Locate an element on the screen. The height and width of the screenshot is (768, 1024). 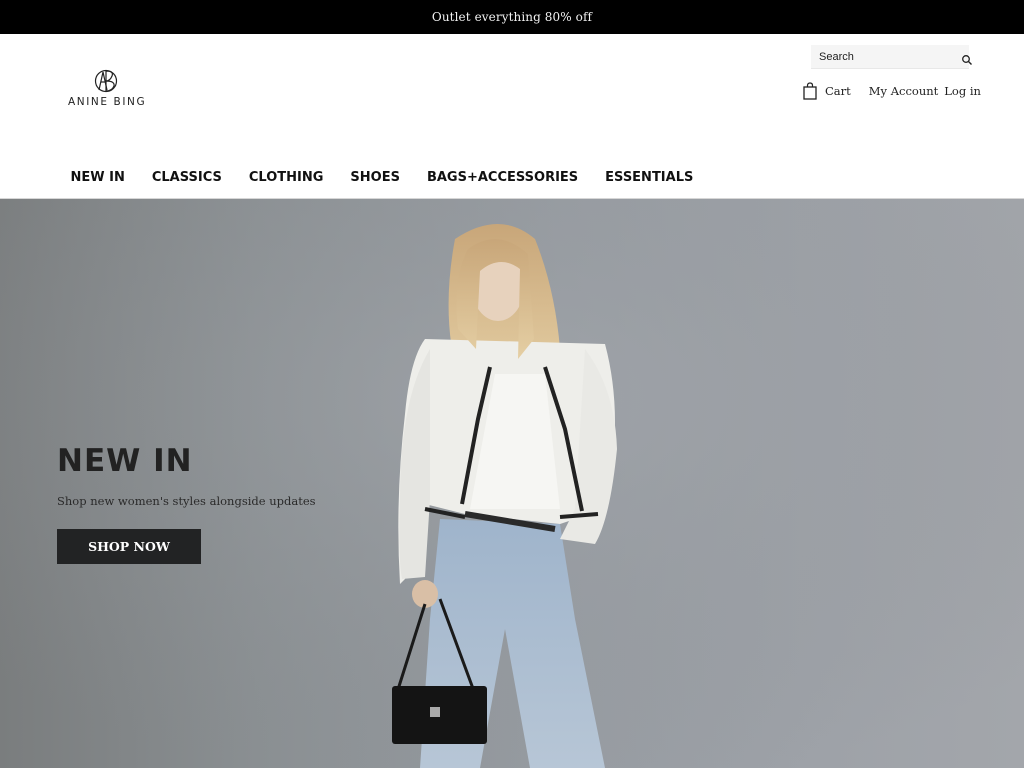
utility-links: Cart My Account Log in is located at coordinates (892, 91).